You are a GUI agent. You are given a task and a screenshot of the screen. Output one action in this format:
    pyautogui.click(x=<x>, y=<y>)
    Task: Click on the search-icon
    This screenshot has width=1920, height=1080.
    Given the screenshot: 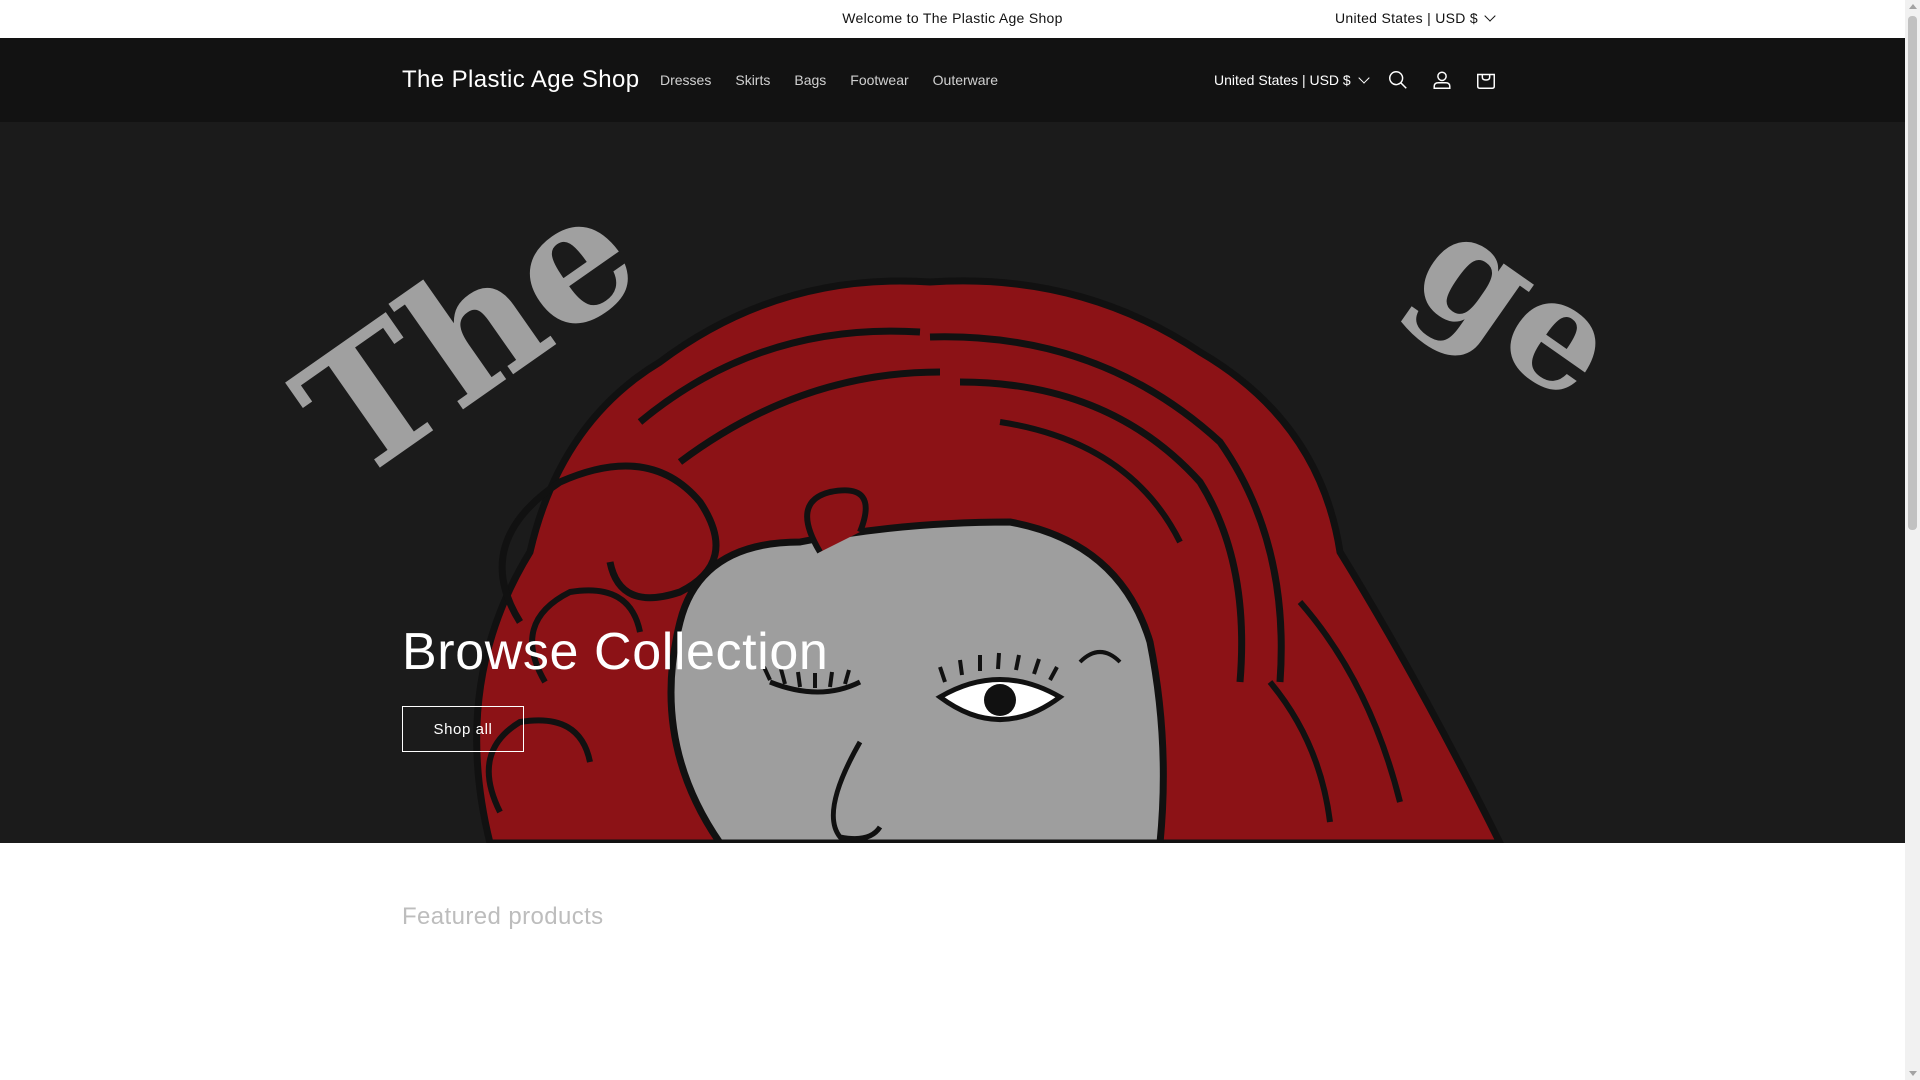 What is the action you would take?
    pyautogui.click(x=1398, y=80)
    